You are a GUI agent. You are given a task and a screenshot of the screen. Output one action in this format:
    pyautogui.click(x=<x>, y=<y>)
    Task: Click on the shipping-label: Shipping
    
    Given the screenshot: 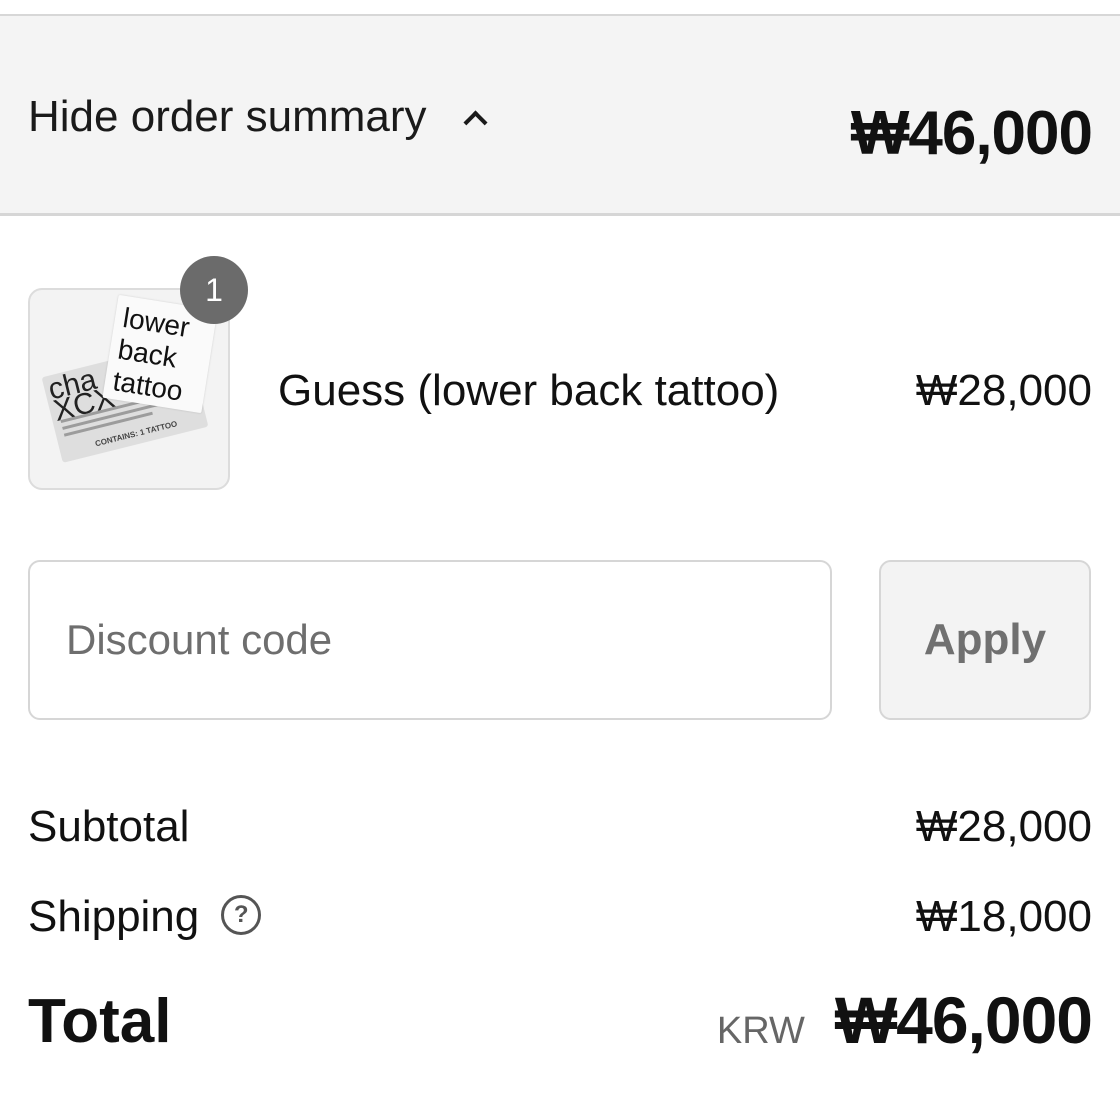 What is the action you would take?
    pyautogui.click(x=114, y=916)
    